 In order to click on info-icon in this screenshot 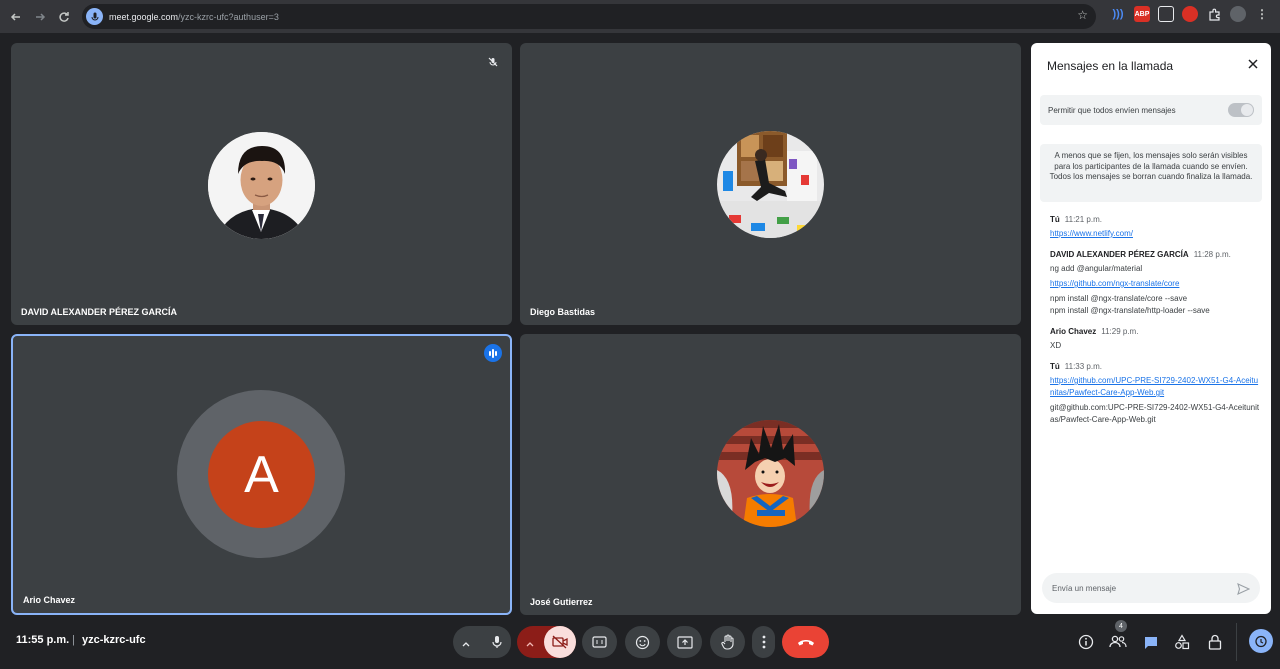, I will do `click(1086, 642)`.